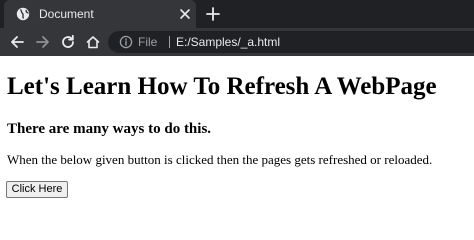  Describe the element at coordinates (291, 42) in the screenshot. I see `address-bar: File E:/Samples/_a.html` at that location.